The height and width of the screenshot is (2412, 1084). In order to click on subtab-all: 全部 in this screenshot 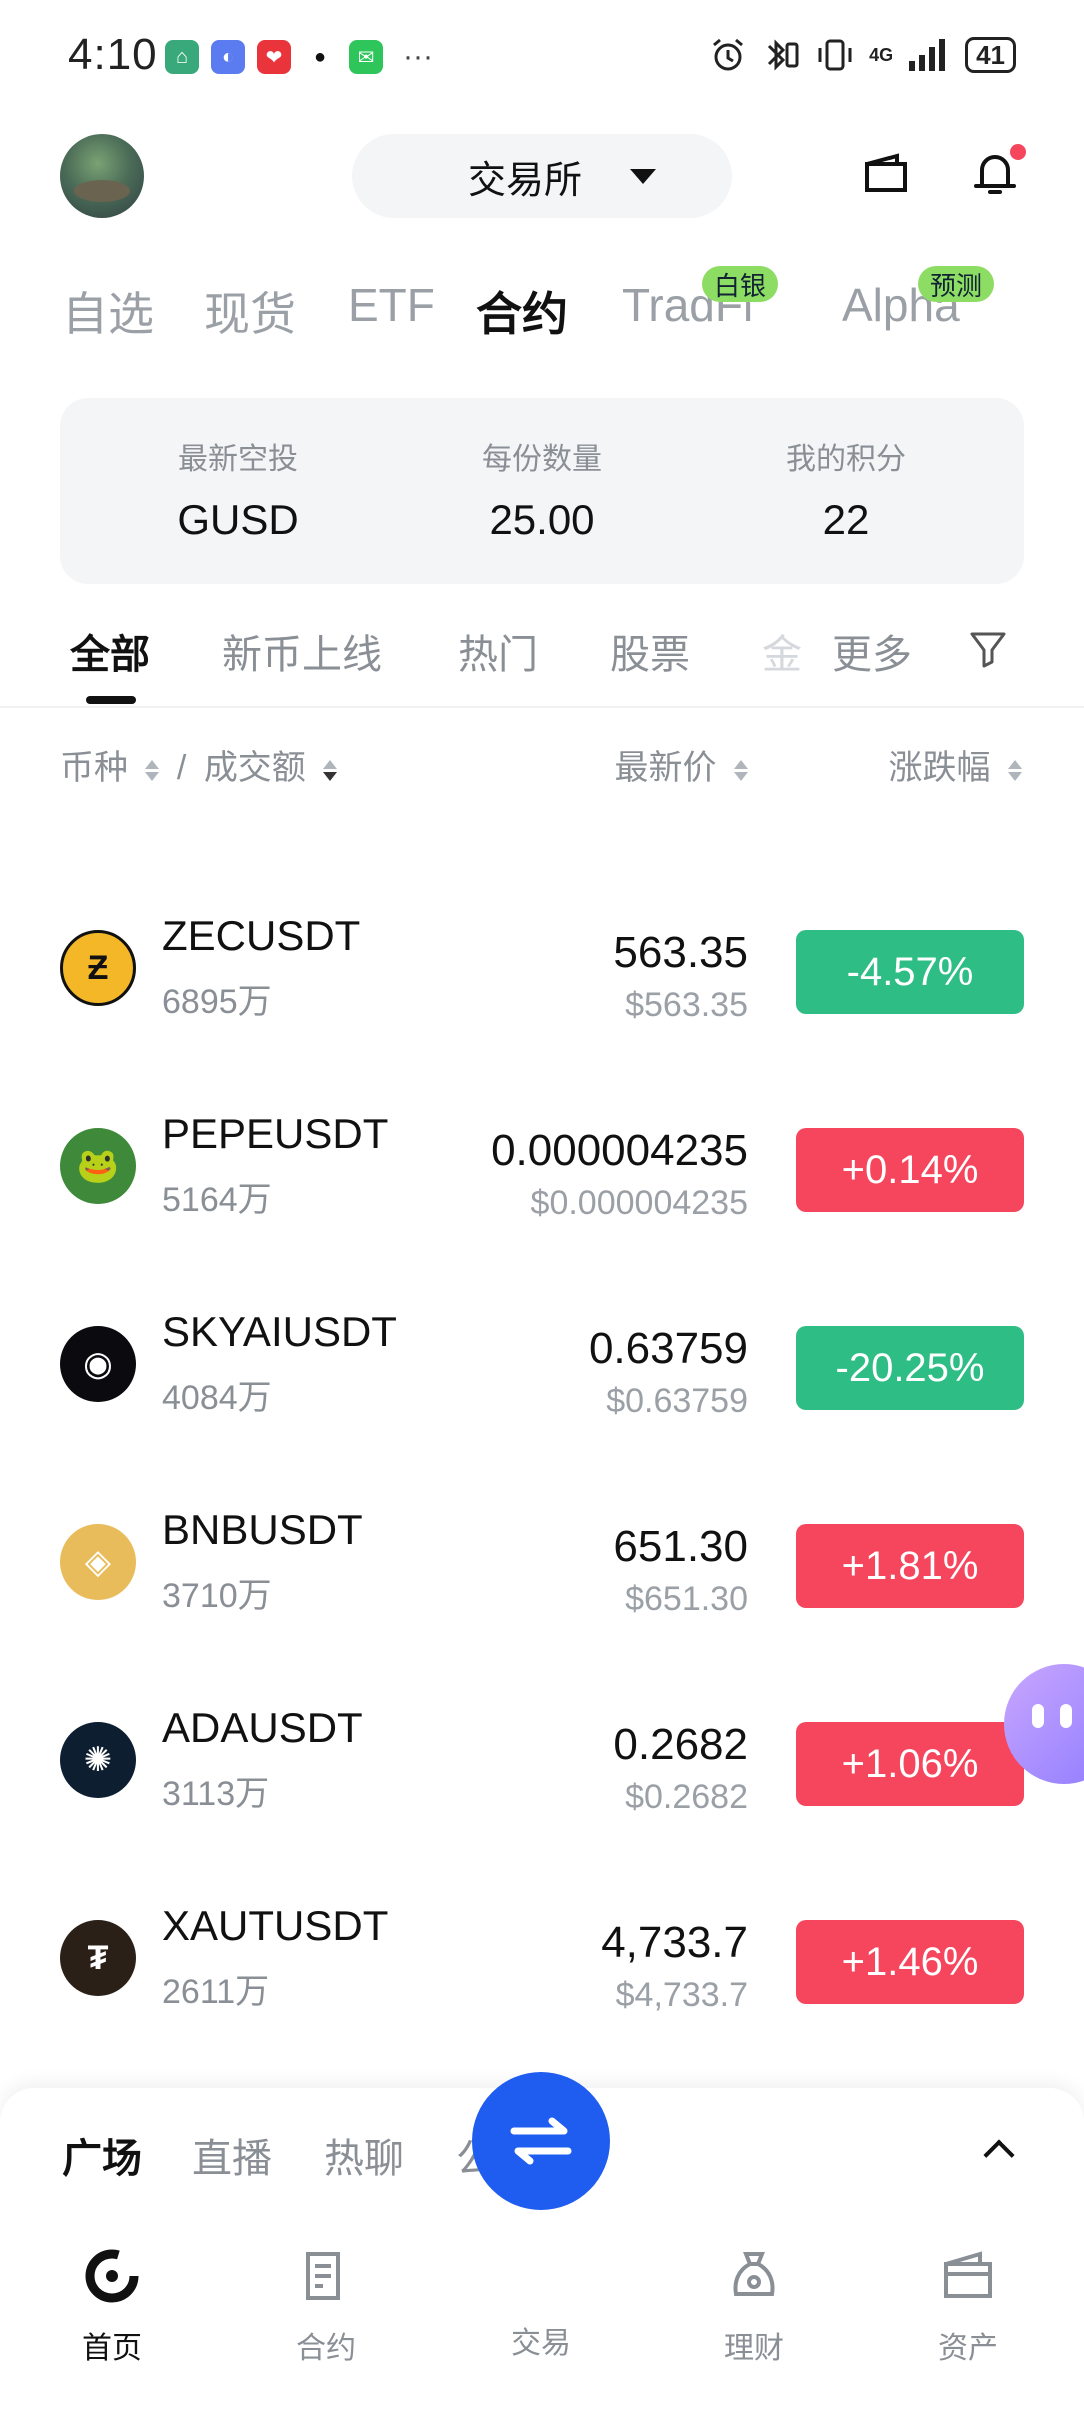, I will do `click(110, 651)`.